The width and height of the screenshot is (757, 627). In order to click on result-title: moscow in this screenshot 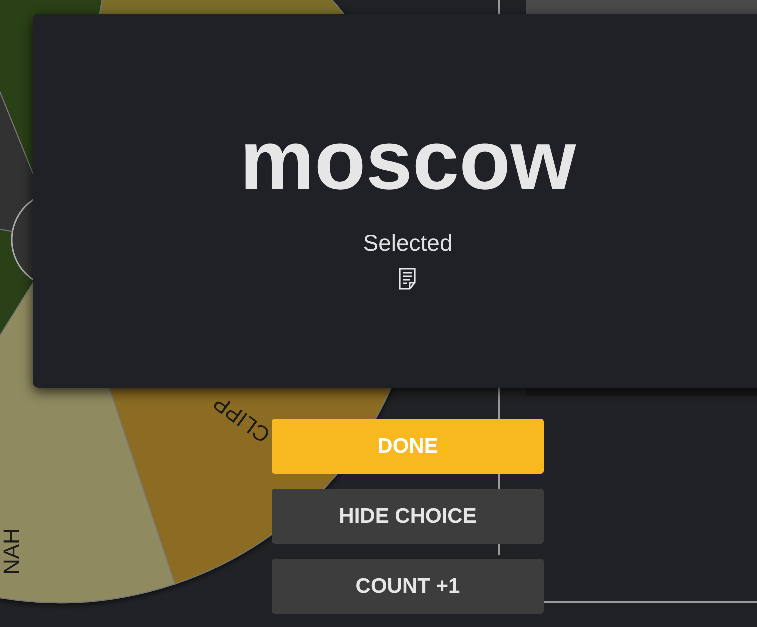, I will do `click(408, 160)`.